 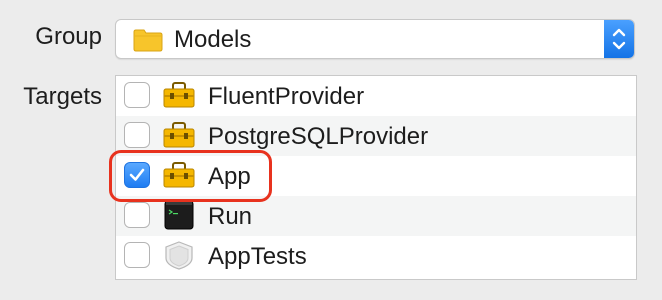 What do you see at coordinates (257, 256) in the screenshot?
I see `target-label: AppTests` at bounding box center [257, 256].